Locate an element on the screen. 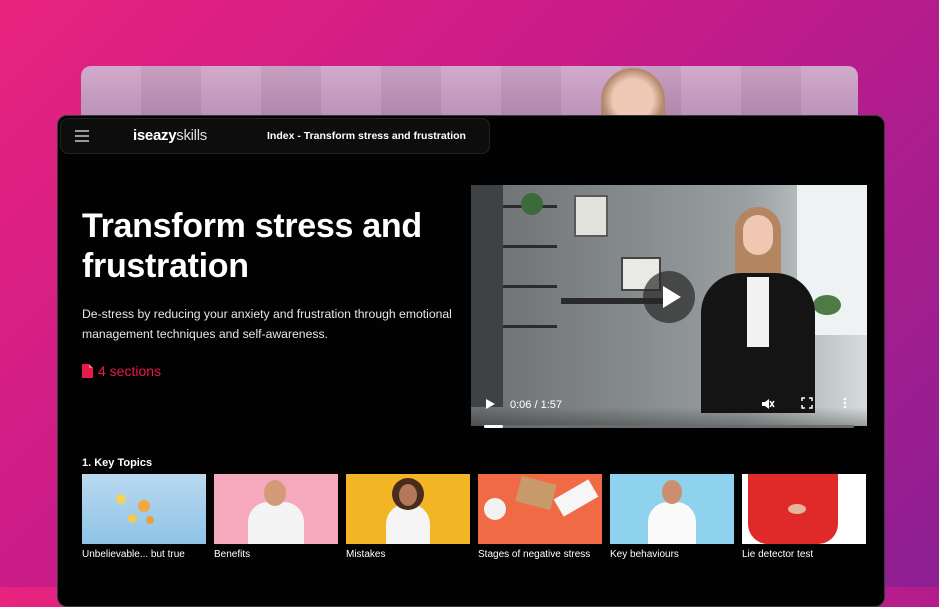 The width and height of the screenshot is (939, 607). topic-card: Mistakes is located at coordinates (408, 517).